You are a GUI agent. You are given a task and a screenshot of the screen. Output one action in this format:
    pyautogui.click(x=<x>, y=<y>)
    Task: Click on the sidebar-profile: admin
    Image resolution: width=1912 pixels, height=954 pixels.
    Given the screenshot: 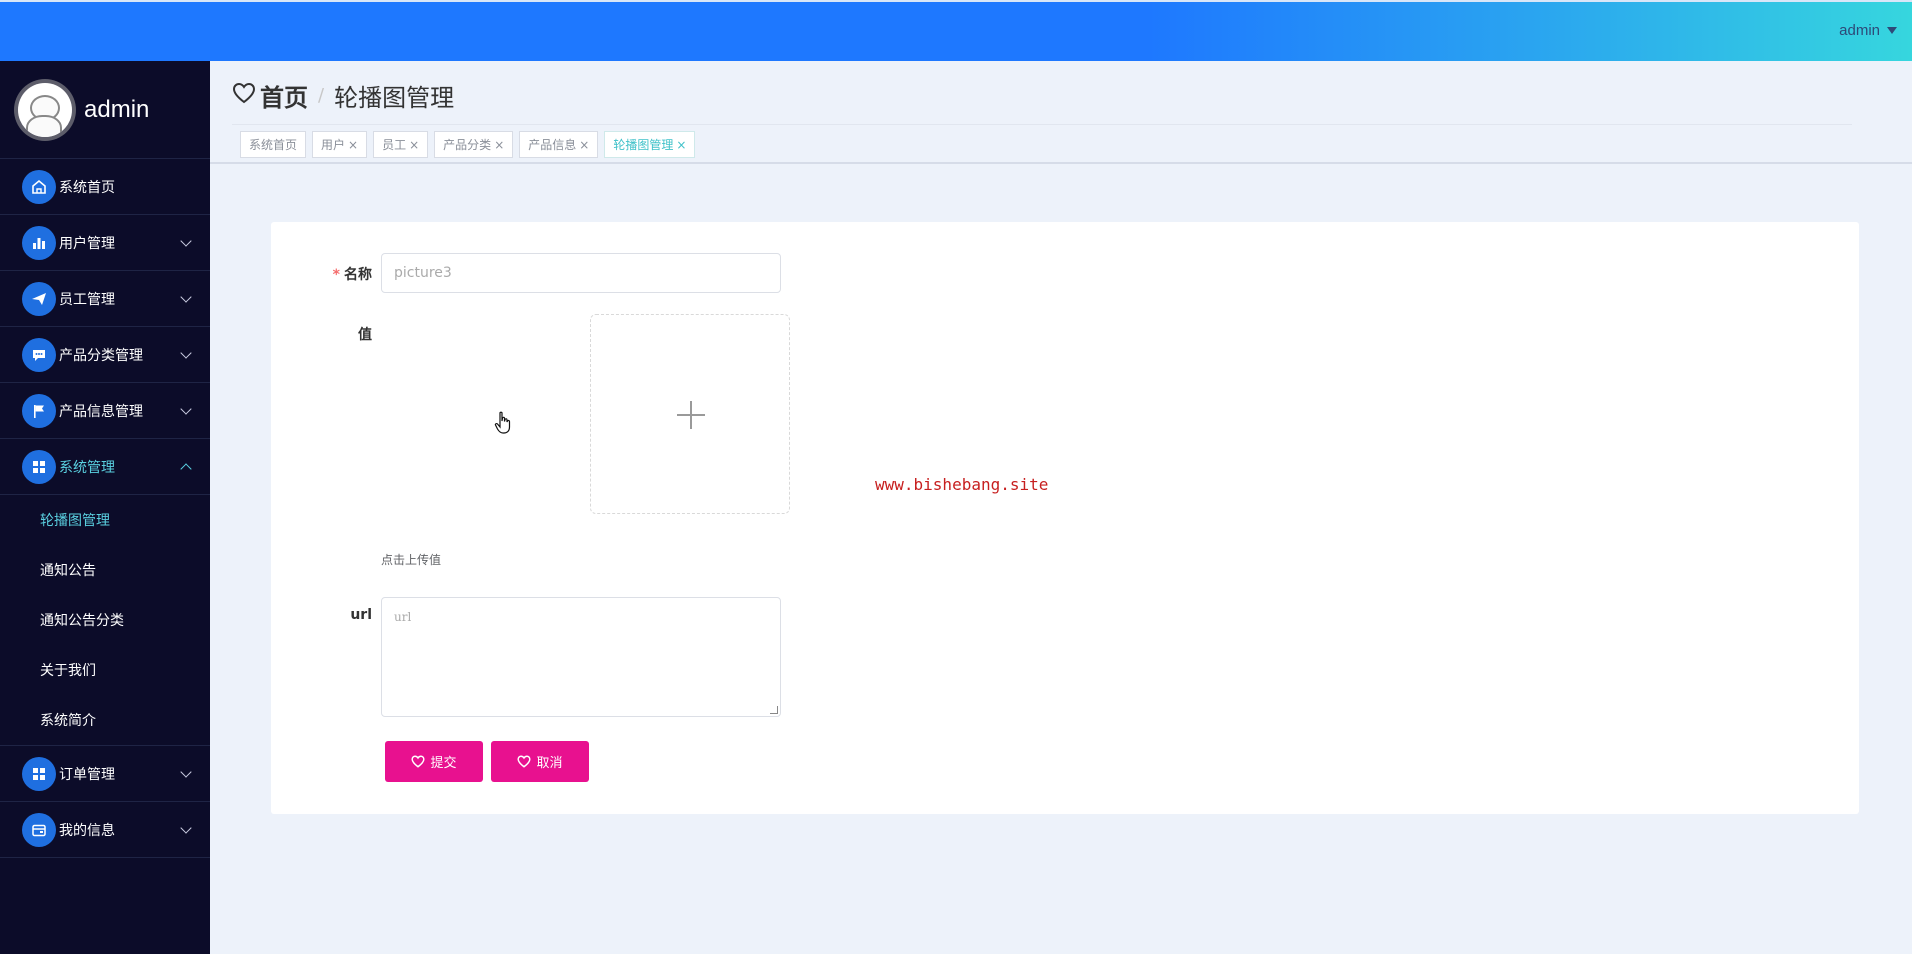 What is the action you would take?
    pyautogui.click(x=105, y=110)
    